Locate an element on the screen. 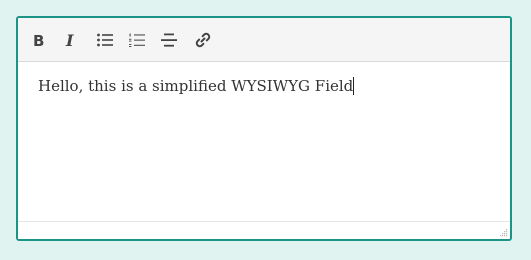  bullet-list-icon is located at coordinates (105, 40).